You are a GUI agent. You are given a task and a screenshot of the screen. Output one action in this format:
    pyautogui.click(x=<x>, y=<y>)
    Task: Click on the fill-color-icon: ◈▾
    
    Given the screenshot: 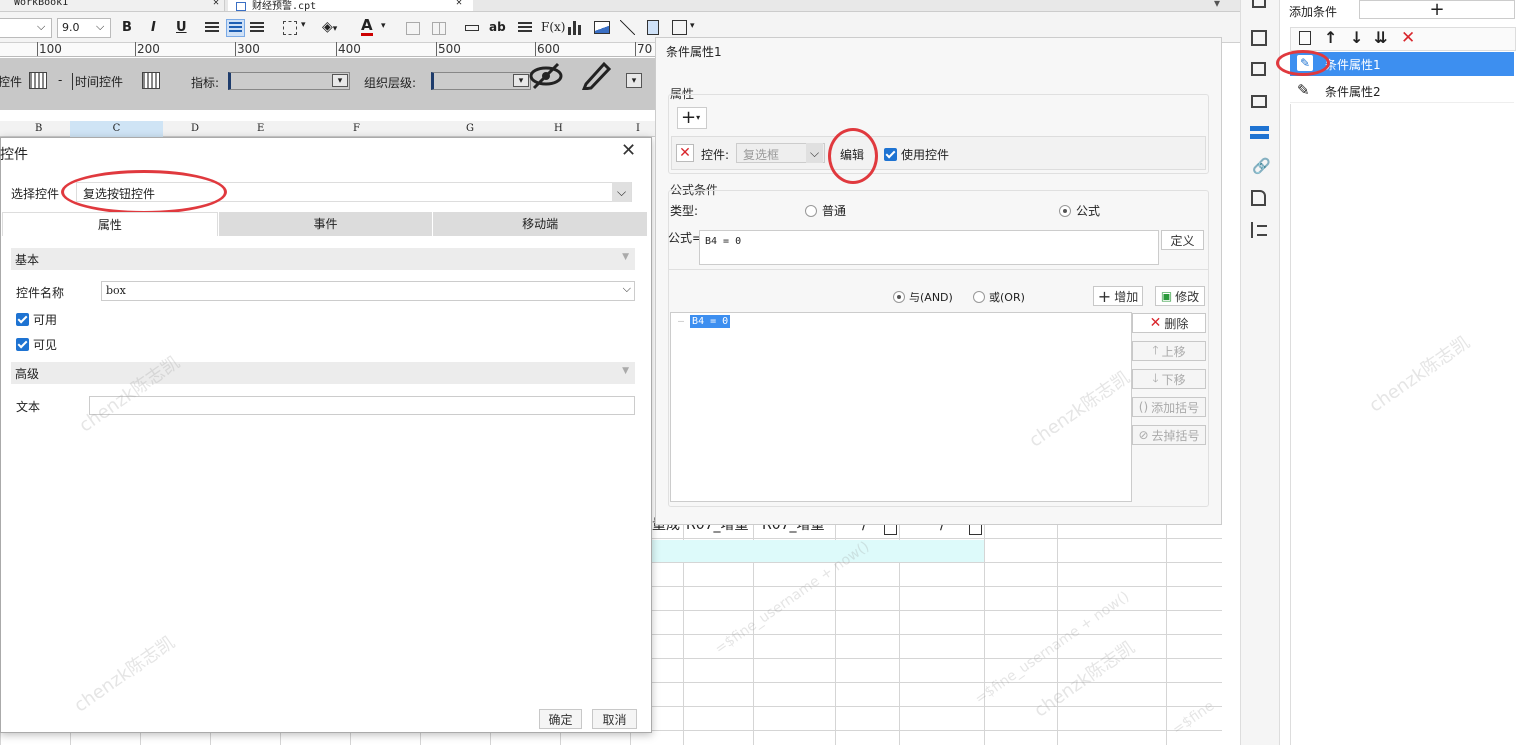 What is the action you would take?
    pyautogui.click(x=329, y=27)
    